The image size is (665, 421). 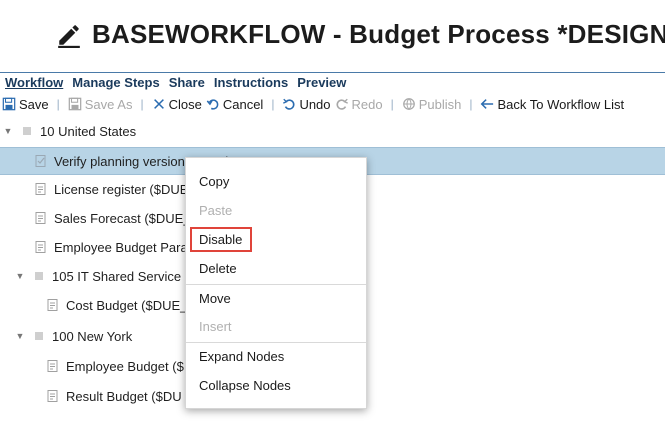 I want to click on cancel-button: Cancel, so click(x=234, y=104).